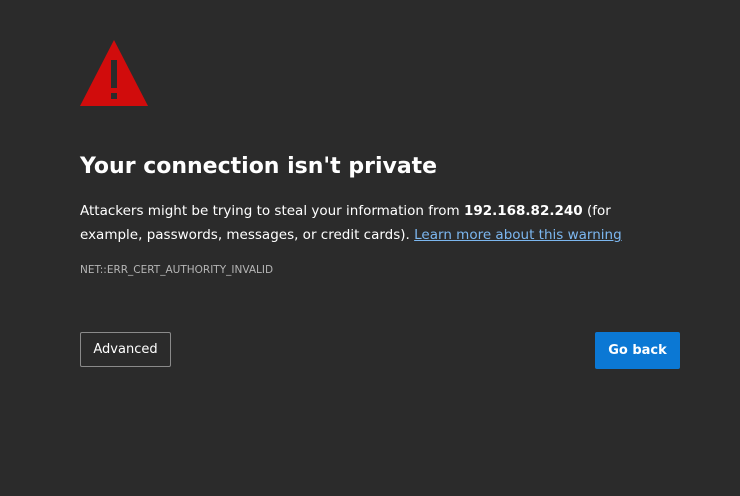  I want to click on host-address: 192.168.82.240, so click(523, 211).